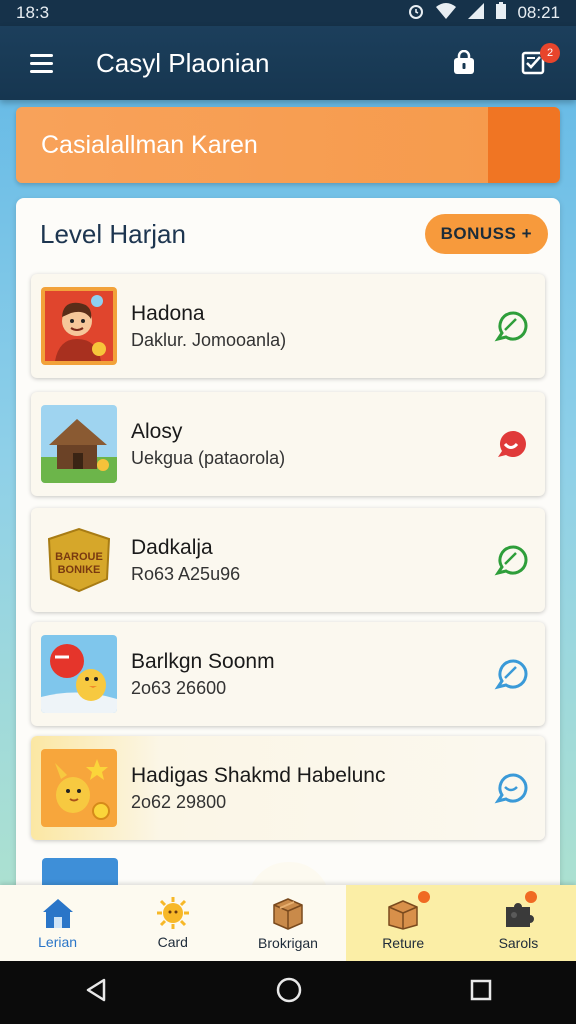 Image resolution: width=576 pixels, height=1024 pixels. What do you see at coordinates (501, 13) in the screenshot?
I see `battery-icon` at bounding box center [501, 13].